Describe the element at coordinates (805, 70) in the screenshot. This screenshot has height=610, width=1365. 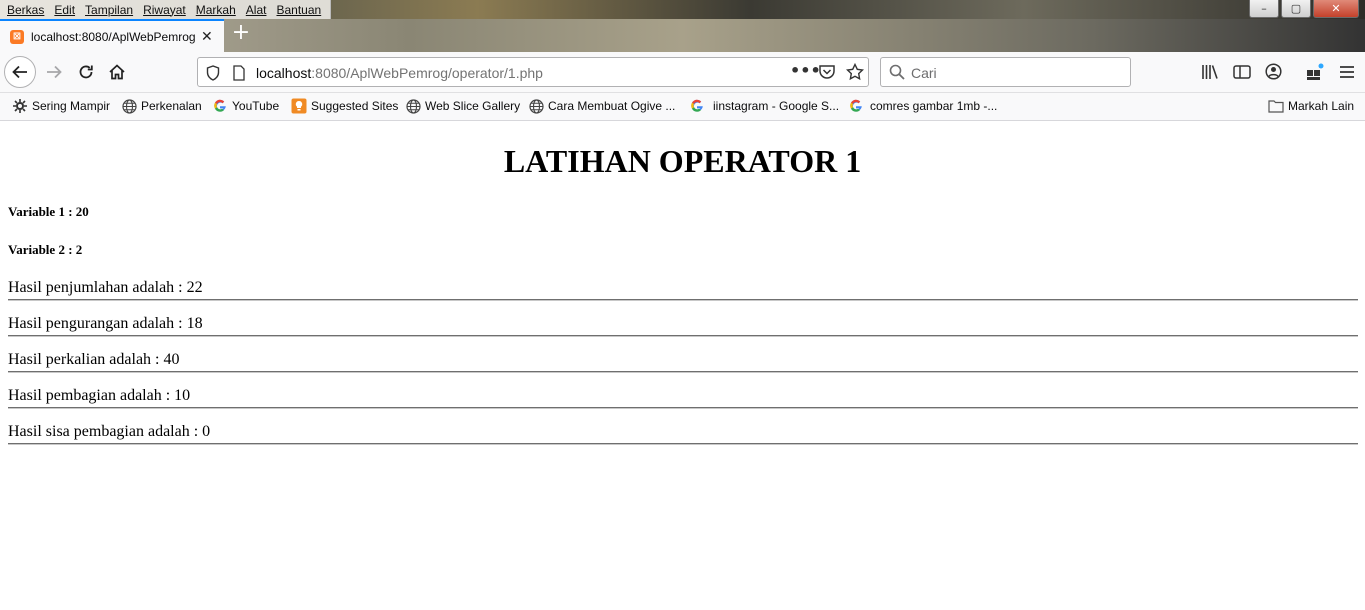
I see `page-actions-icon: •••` at that location.